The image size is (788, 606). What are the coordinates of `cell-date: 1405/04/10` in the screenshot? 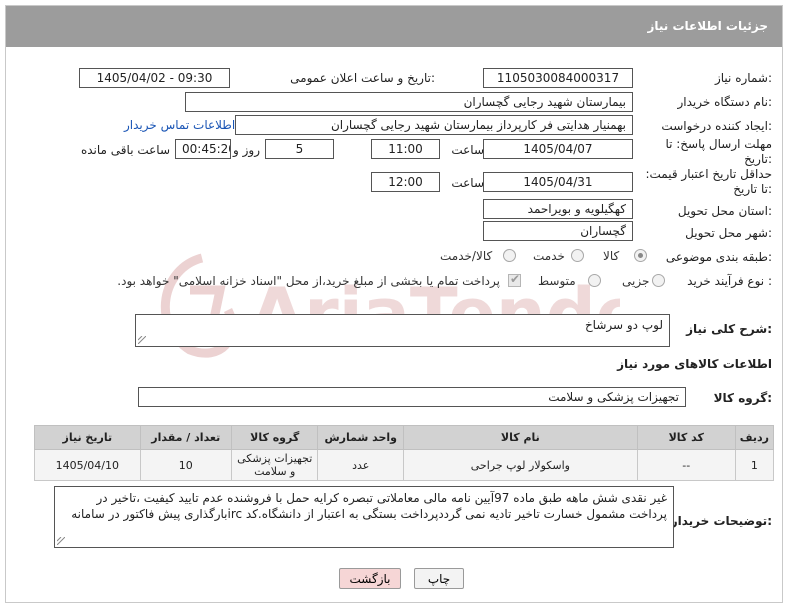 It's located at (87, 465).